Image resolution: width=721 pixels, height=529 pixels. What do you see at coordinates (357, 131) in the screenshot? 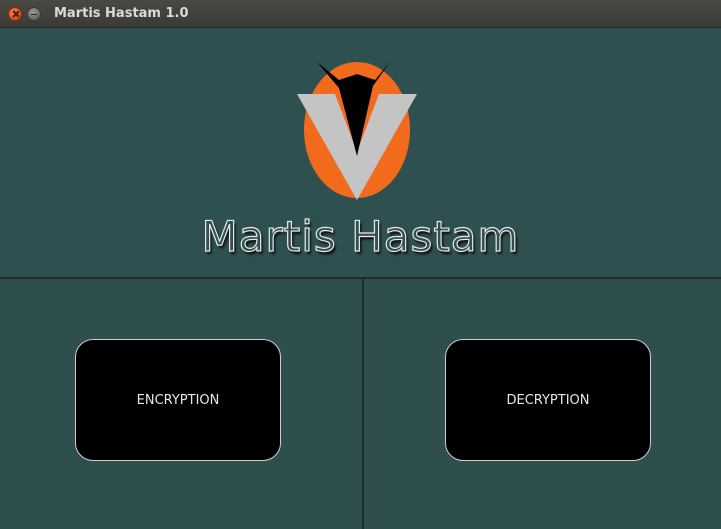
I see `martis-hastam-logo-icon` at bounding box center [357, 131].